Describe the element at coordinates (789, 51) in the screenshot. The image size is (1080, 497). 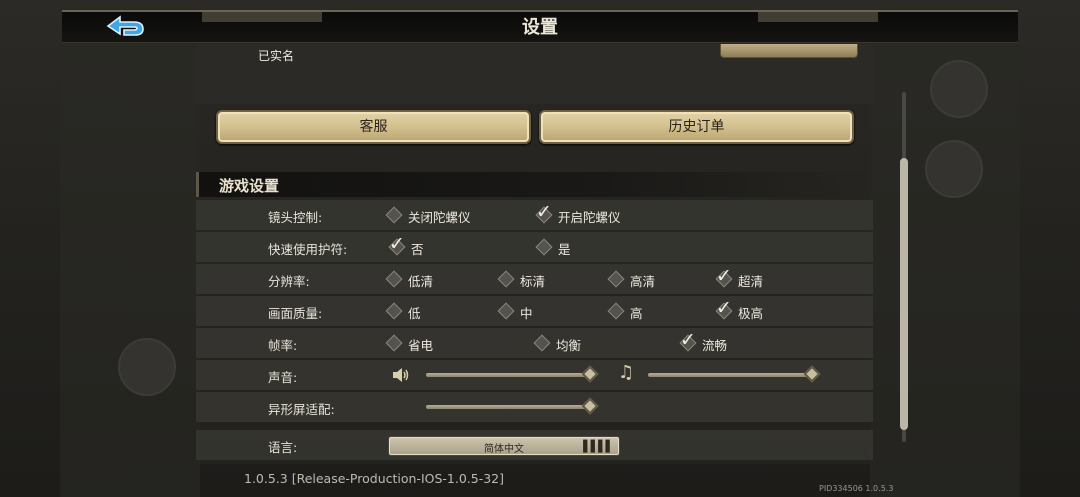
I see `account-button` at that location.